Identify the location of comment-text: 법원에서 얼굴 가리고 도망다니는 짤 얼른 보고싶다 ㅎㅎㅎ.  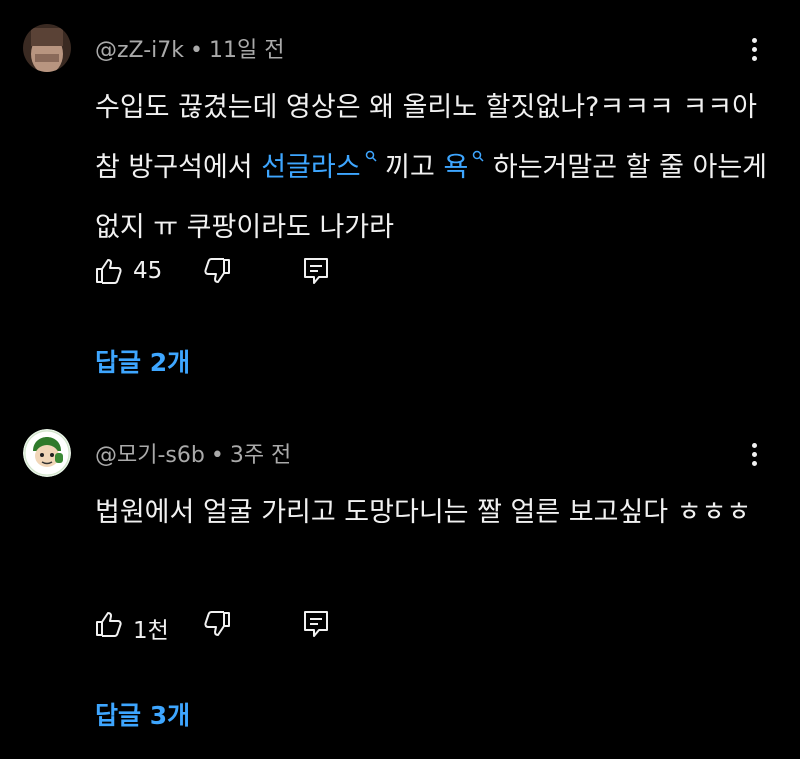
(435, 513).